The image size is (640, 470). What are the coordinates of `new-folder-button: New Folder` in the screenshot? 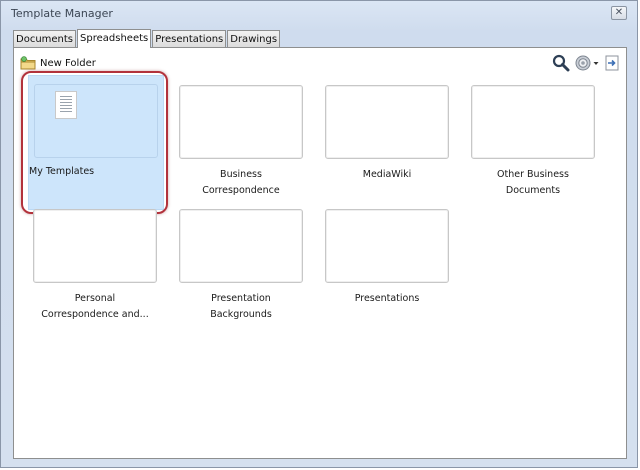 It's located at (58, 63).